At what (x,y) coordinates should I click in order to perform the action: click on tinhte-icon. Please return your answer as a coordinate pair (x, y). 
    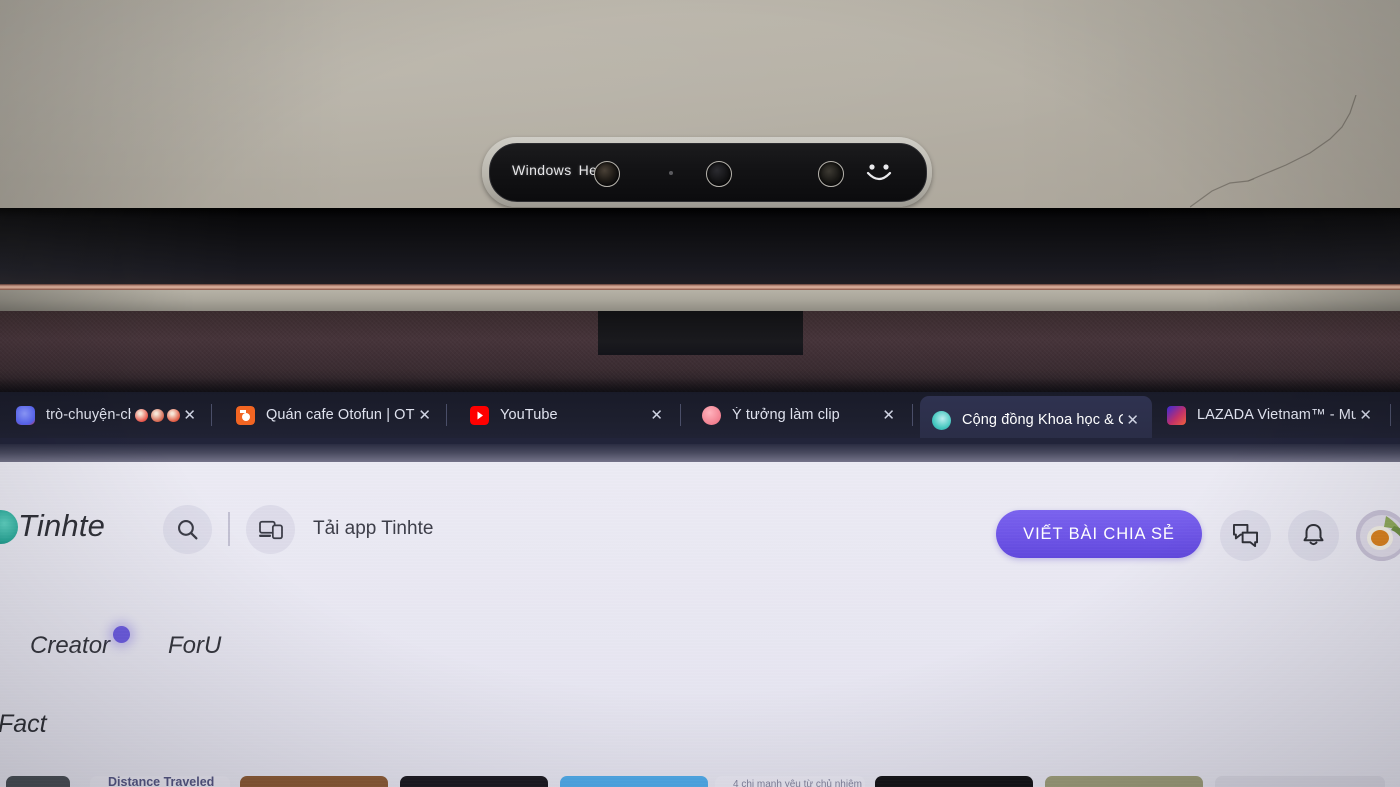
    Looking at the image, I should click on (941, 420).